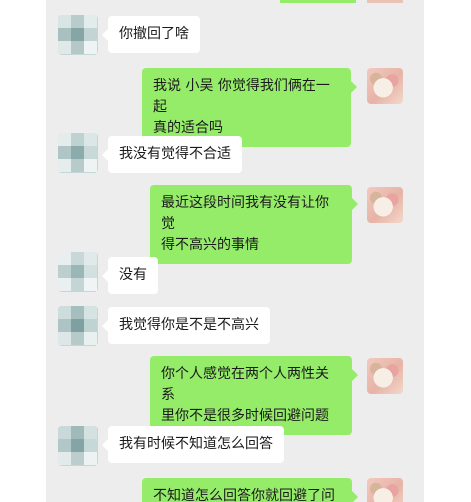 The width and height of the screenshot is (471, 502). What do you see at coordinates (175, 154) in the screenshot?
I see `message-text: 我没有觉得不合适` at bounding box center [175, 154].